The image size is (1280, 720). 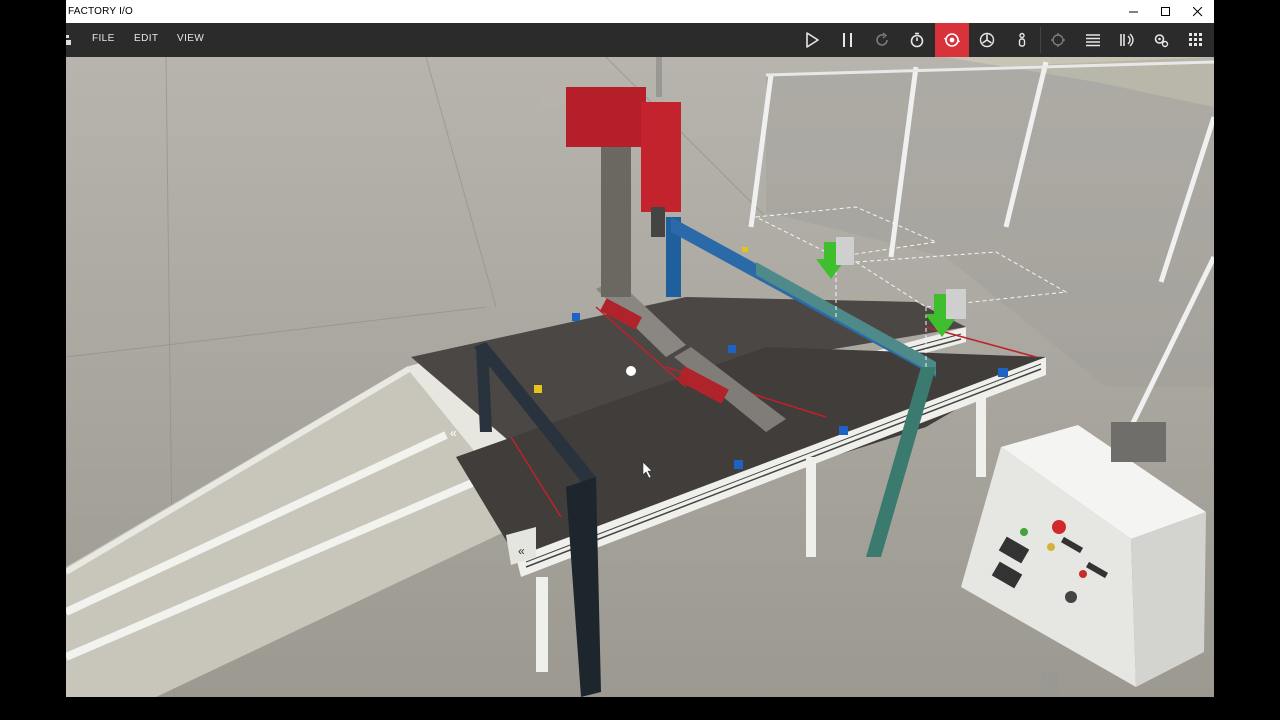 I want to click on play-icon, so click(x=812, y=40).